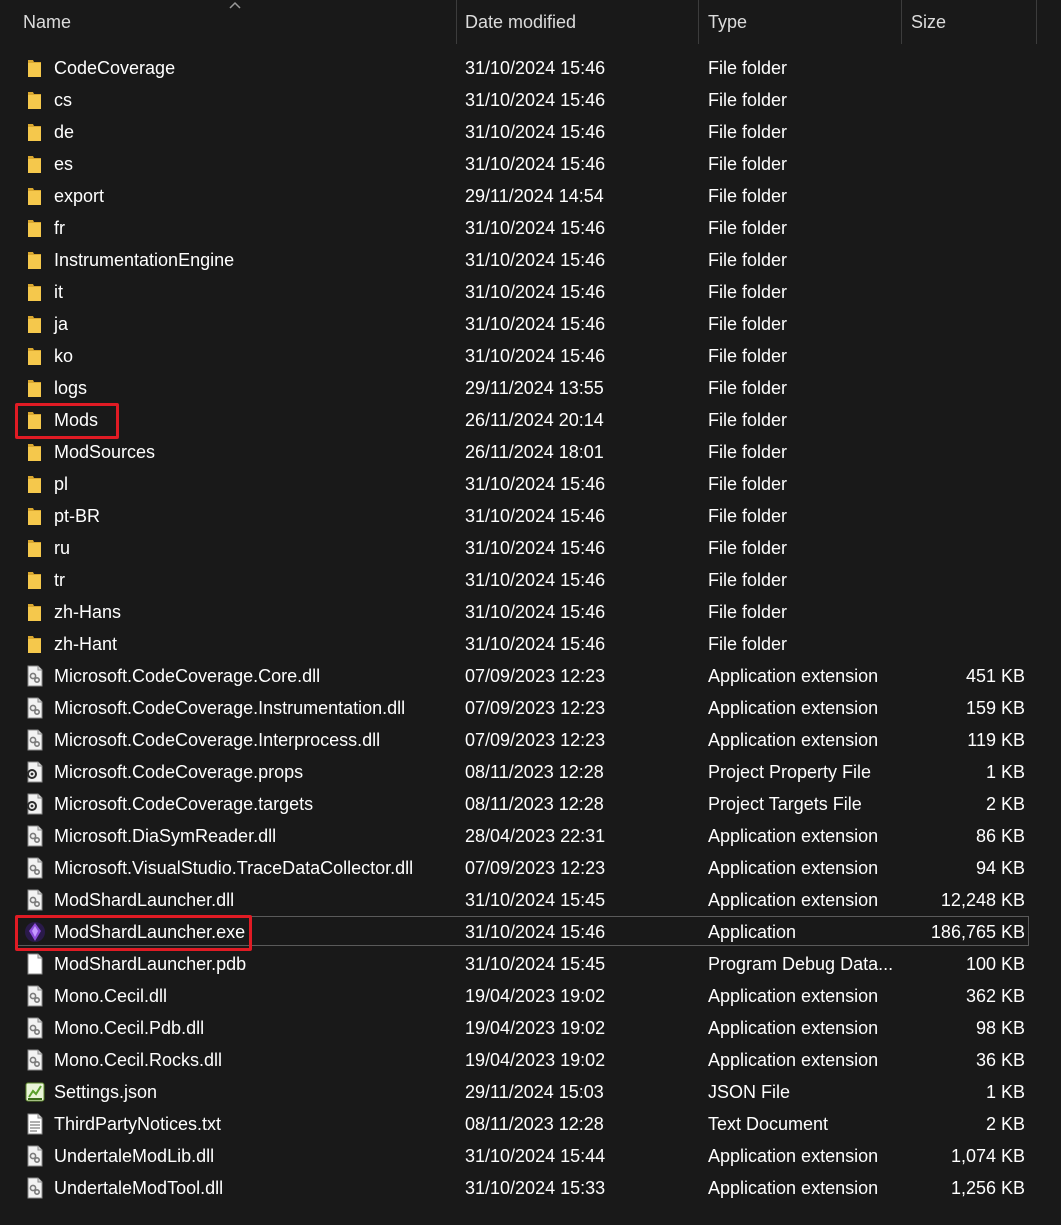 The height and width of the screenshot is (1225, 1061). I want to click on file-row: export 29/11/2024 14:54 File folder, so click(530, 196).